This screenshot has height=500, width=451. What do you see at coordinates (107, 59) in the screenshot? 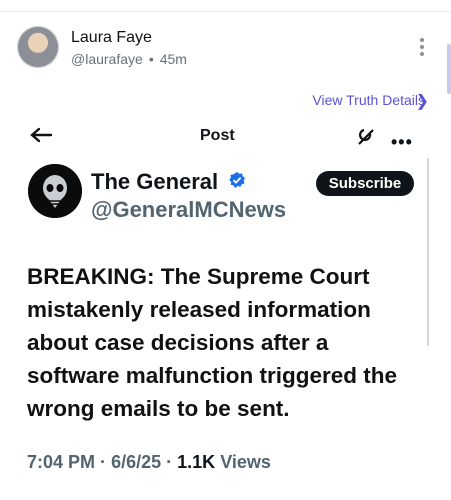
I see `author-handle: @laurafaye` at bounding box center [107, 59].